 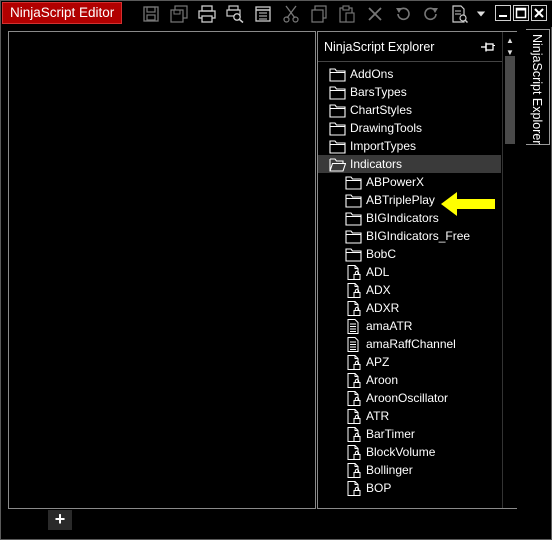 I want to click on tree-item: Aroon, so click(x=409, y=380).